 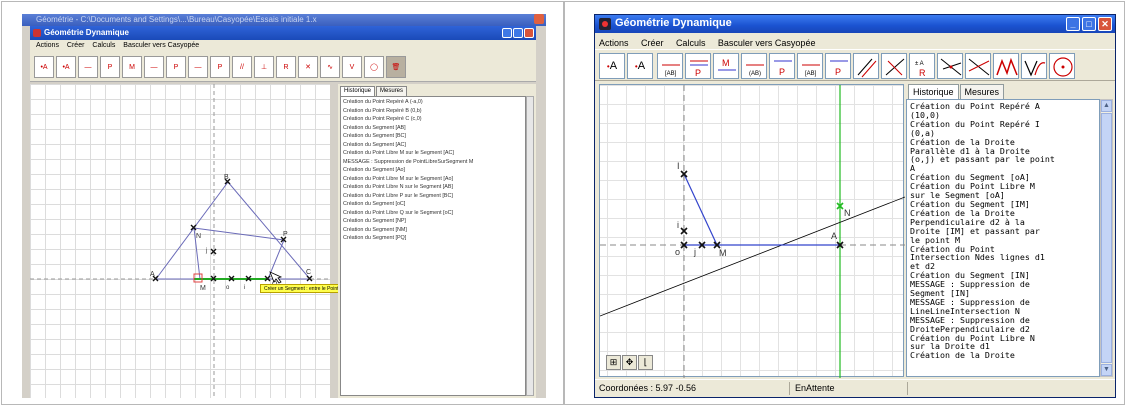 What do you see at coordinates (810, 66) in the screenshot?
I see `length-tool-icon: [AB]` at bounding box center [810, 66].